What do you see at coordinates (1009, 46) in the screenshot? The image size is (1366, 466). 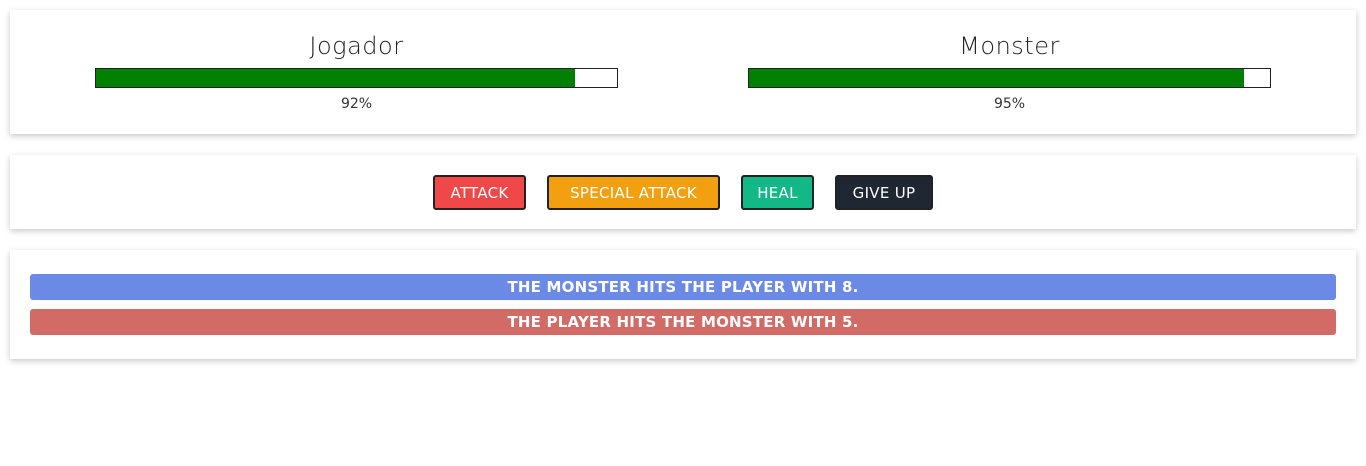 I see `monster-name: Monster` at bounding box center [1009, 46].